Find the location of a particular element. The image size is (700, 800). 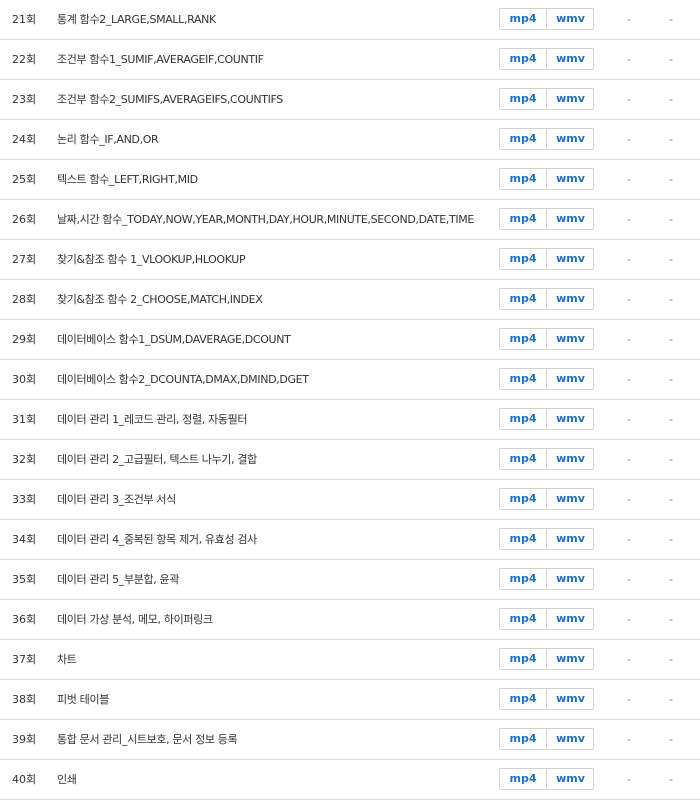

lecture-title: 데이터 관리 1_레코드 관리, 정렬, 자동필터 is located at coordinates (152, 419).